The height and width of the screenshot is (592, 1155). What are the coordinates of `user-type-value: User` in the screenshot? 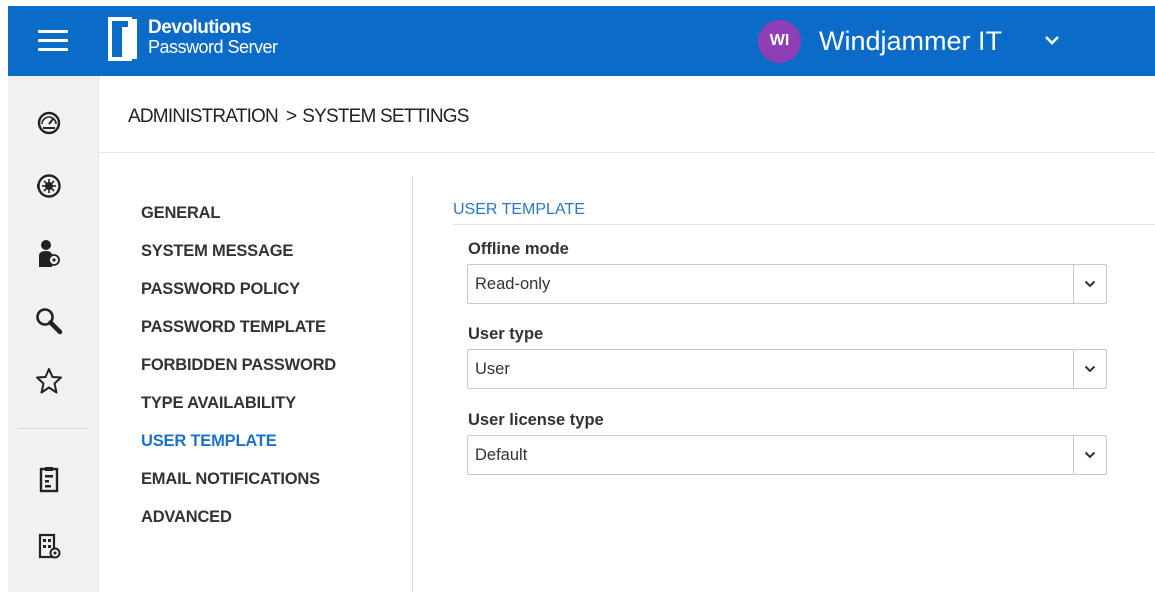 It's located at (492, 369).